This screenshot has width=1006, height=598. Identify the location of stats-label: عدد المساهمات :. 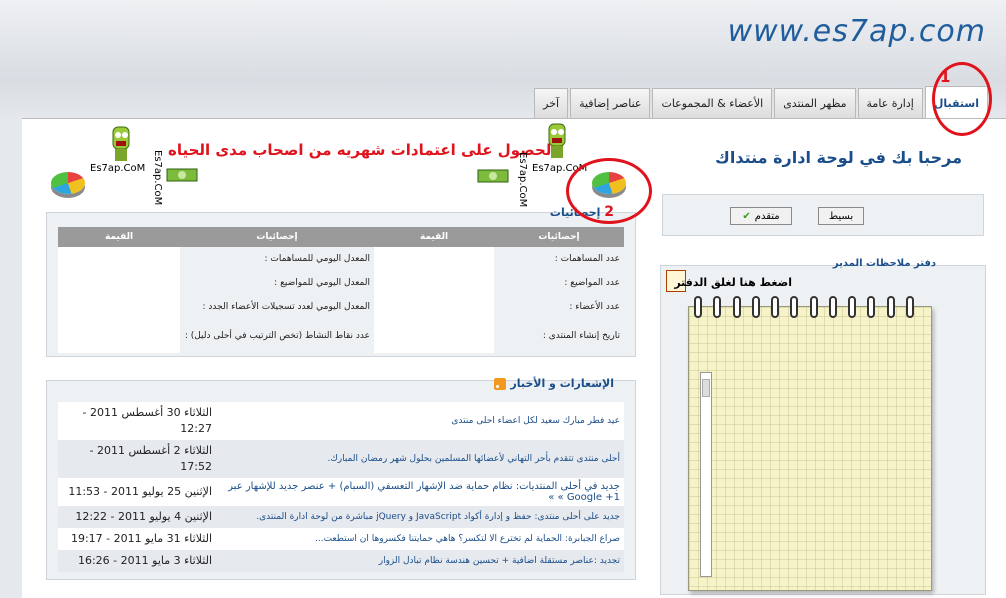
(559, 259).